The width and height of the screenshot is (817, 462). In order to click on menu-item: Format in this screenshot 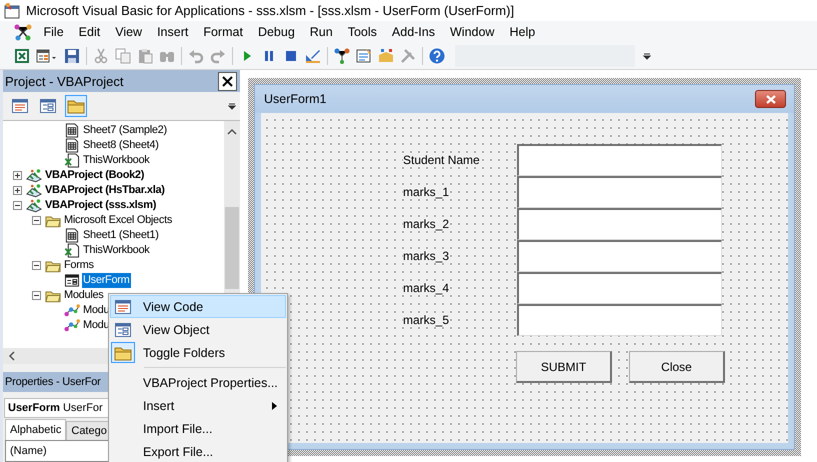, I will do `click(223, 31)`.